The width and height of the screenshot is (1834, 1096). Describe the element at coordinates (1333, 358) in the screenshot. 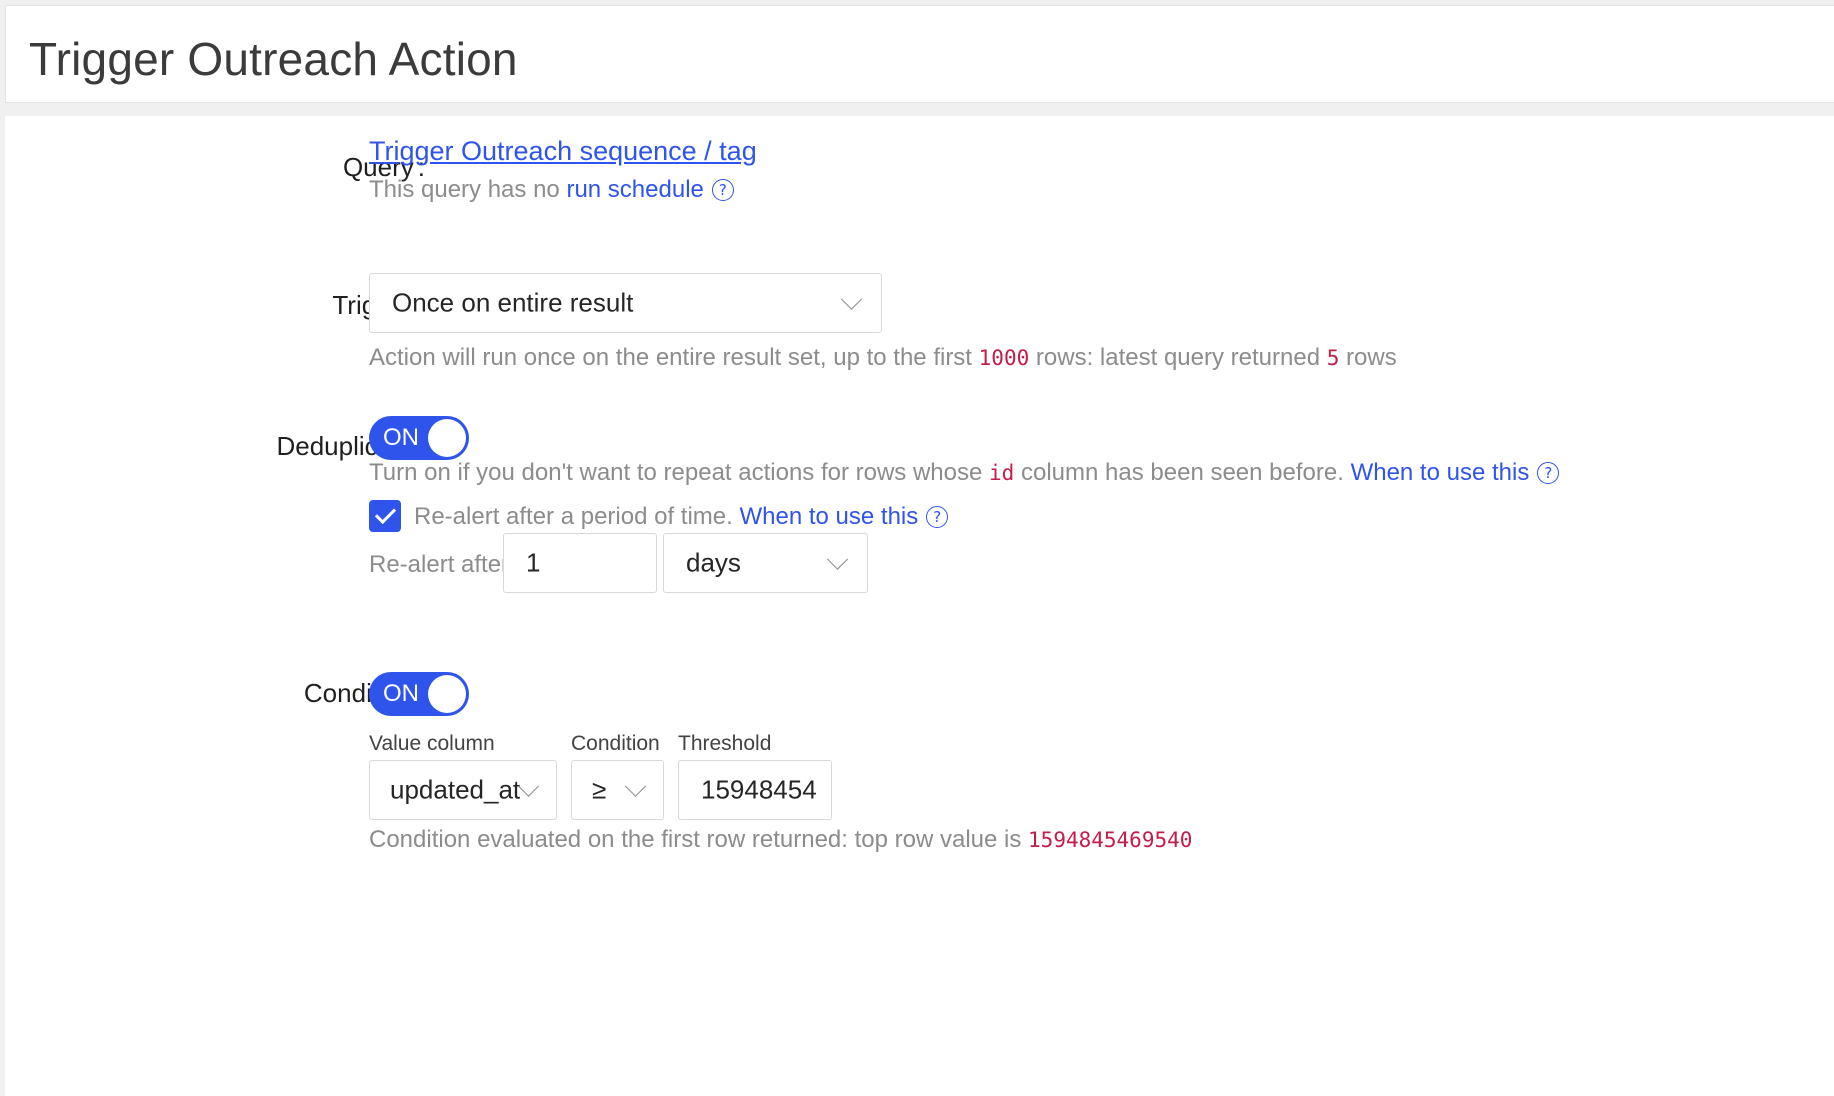

I see `returned-rows-code: 5` at that location.